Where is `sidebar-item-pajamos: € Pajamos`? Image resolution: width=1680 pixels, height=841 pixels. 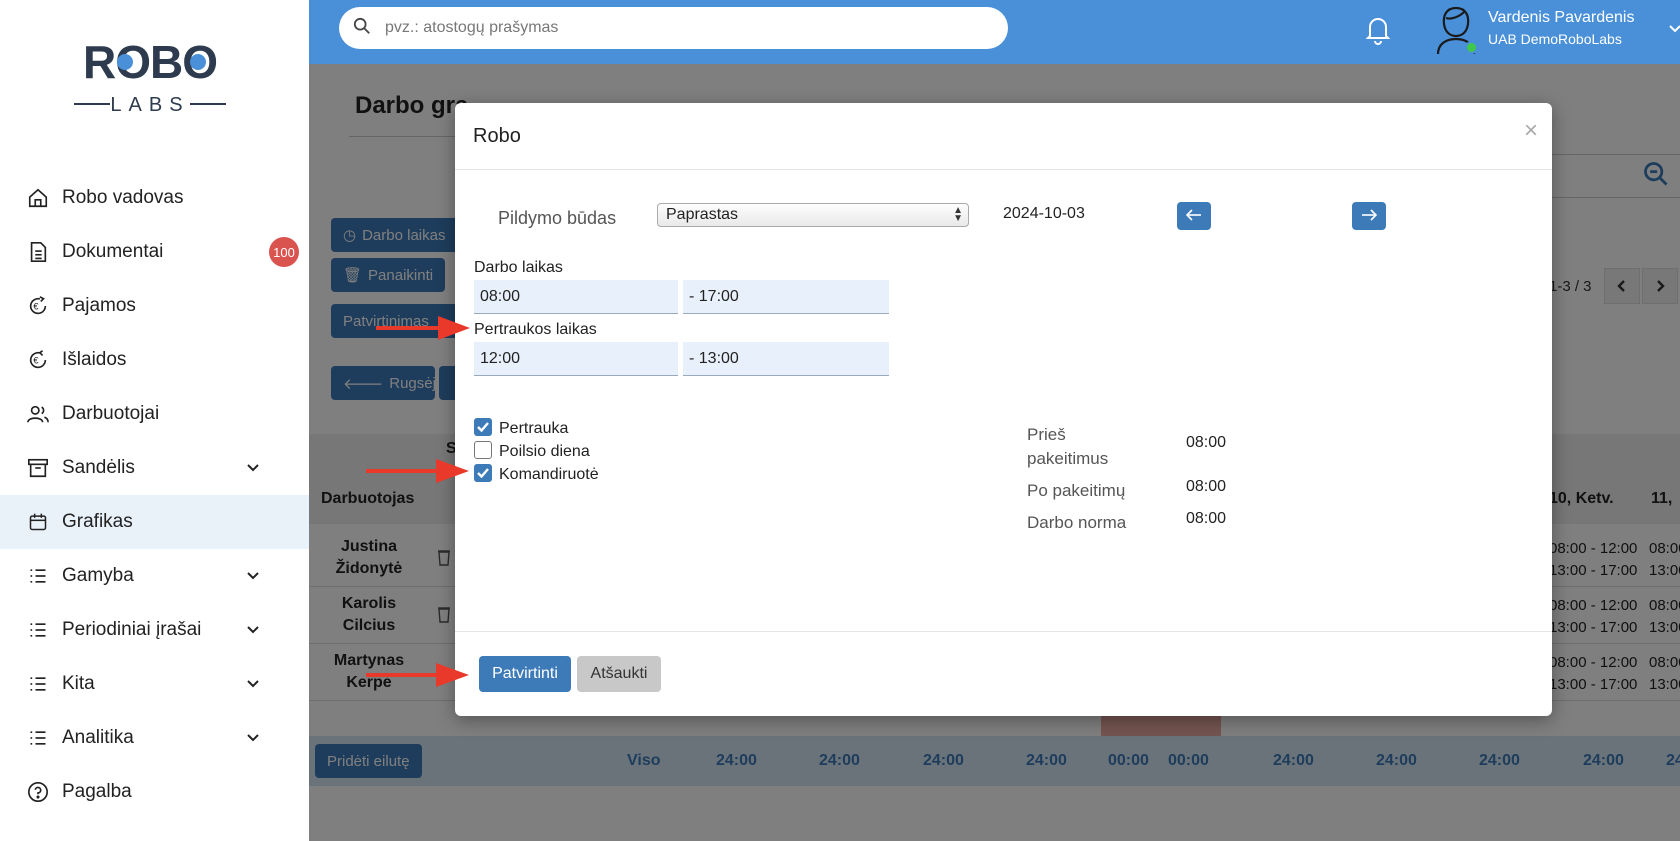
sidebar-item-pajamos: € Pajamos is located at coordinates (154, 306).